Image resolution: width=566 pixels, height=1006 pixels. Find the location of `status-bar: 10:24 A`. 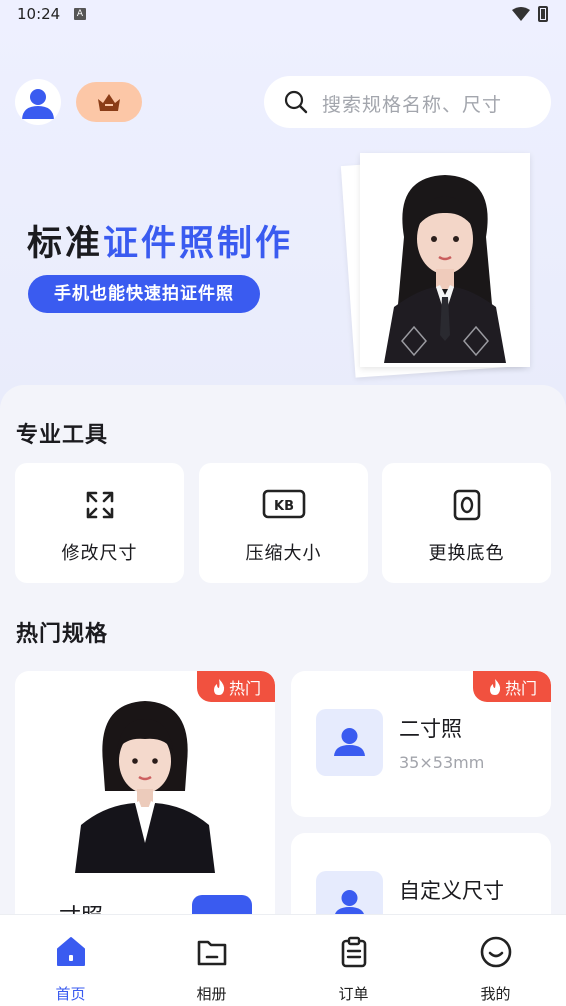

status-bar: 10:24 A is located at coordinates (283, 15).